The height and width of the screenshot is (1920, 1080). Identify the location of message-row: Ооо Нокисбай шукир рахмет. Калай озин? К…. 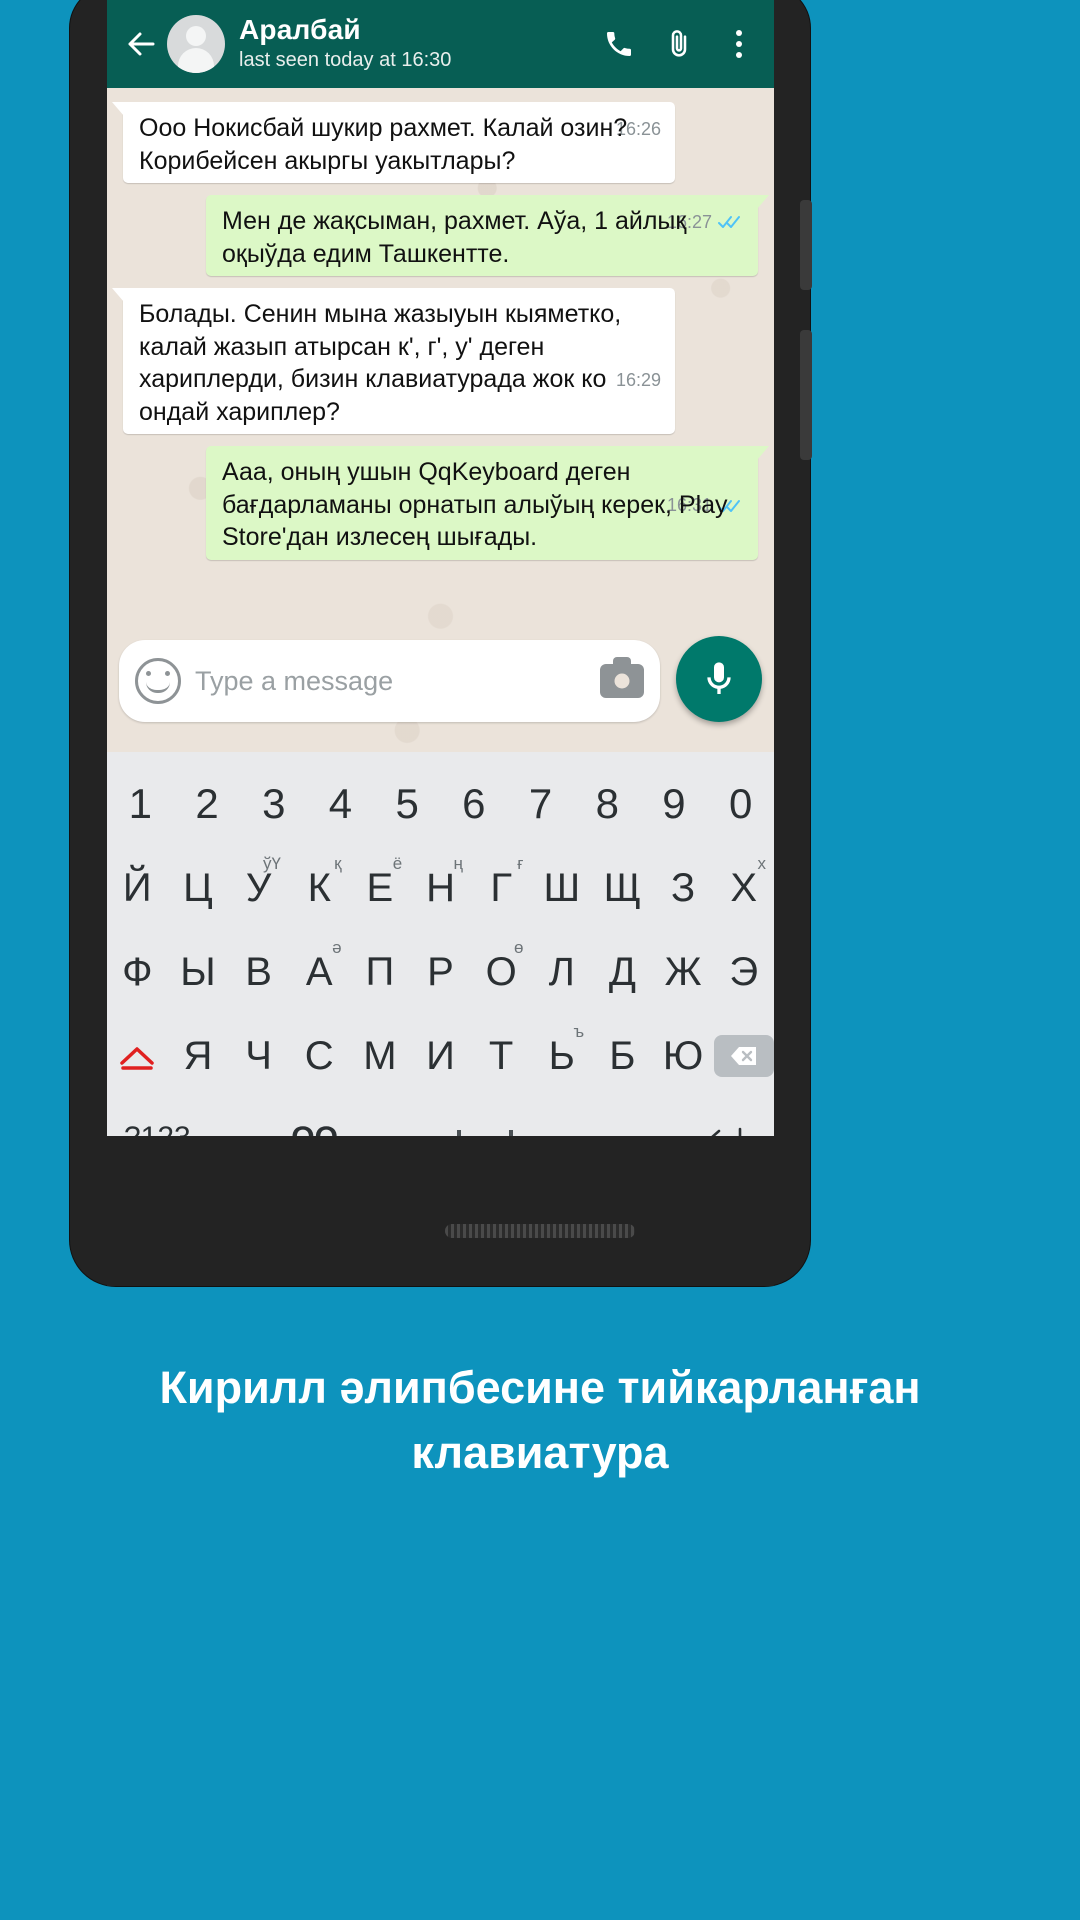
(435, 142).